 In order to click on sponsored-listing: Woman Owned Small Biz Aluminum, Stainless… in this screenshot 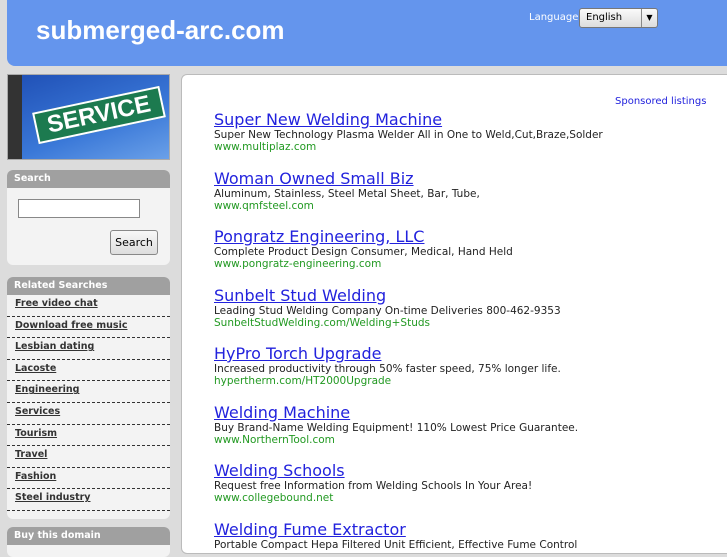, I will do `click(347, 190)`.